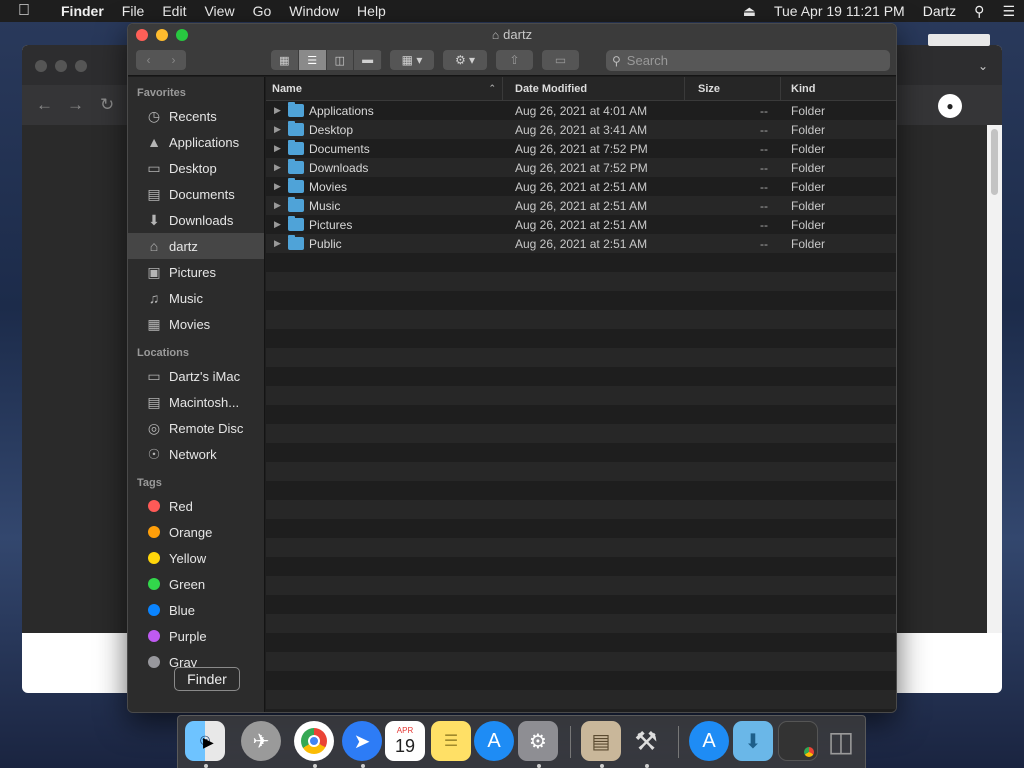  I want to click on browser-scrollbar, so click(994, 379).